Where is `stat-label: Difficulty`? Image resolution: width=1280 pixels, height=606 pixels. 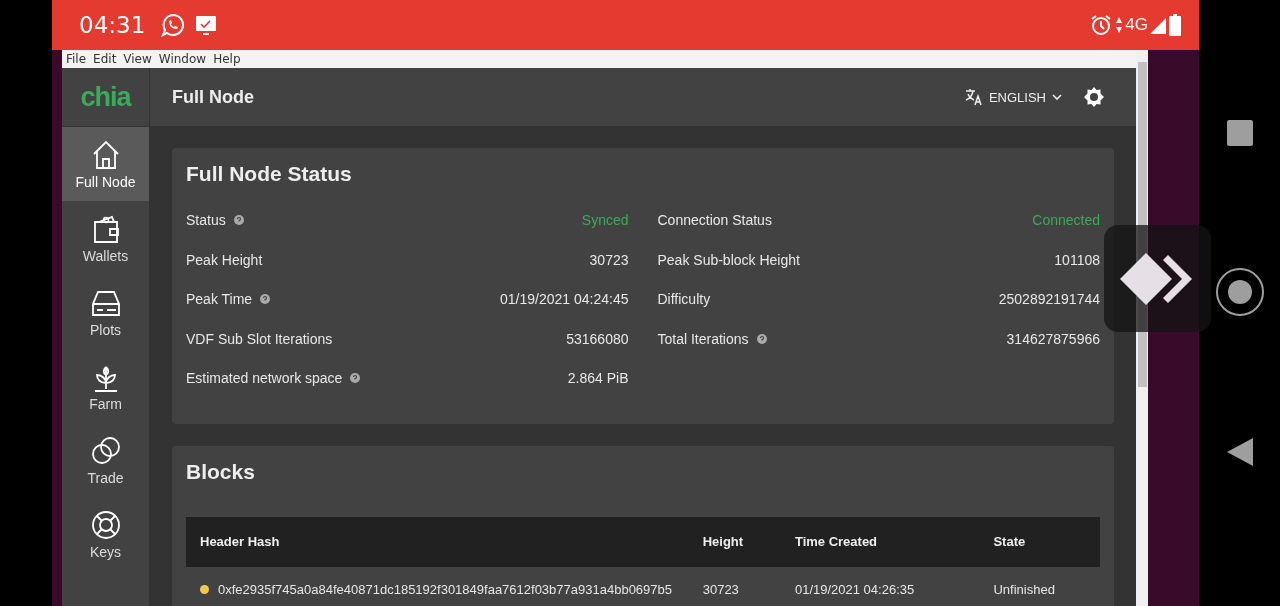
stat-label: Difficulty is located at coordinates (684, 299).